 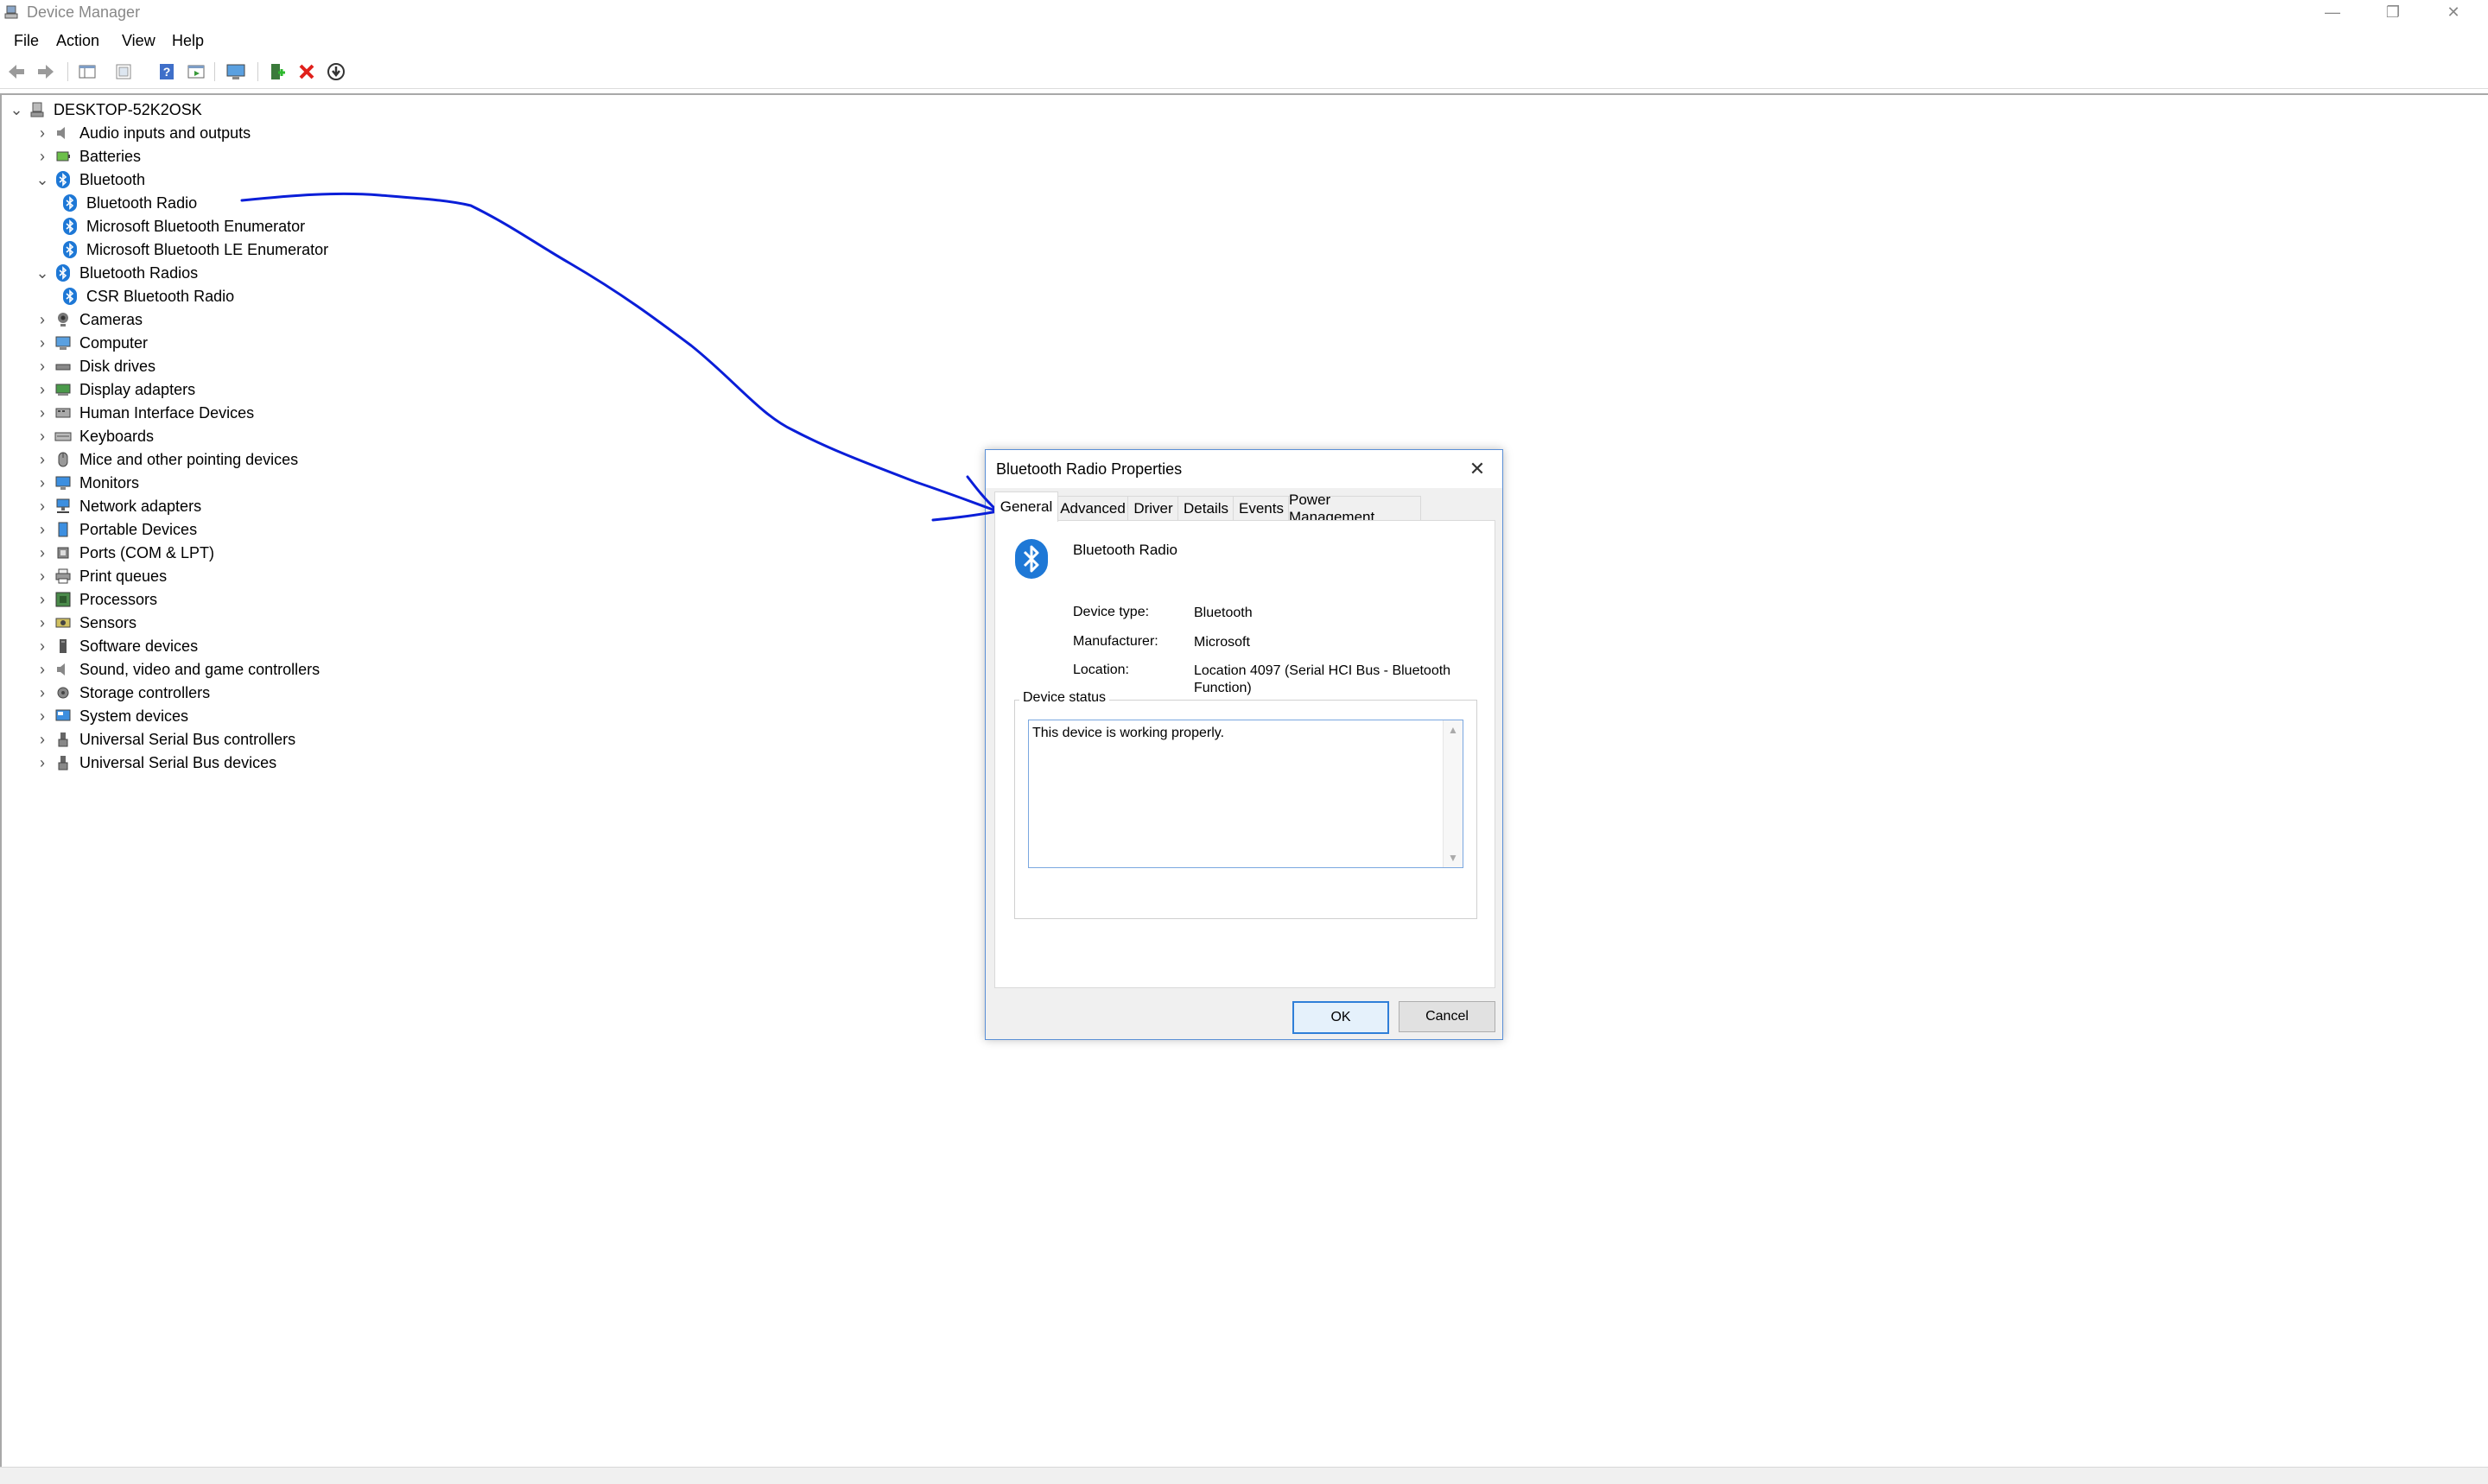 I want to click on maximize-button: ❐, so click(x=2393, y=12).